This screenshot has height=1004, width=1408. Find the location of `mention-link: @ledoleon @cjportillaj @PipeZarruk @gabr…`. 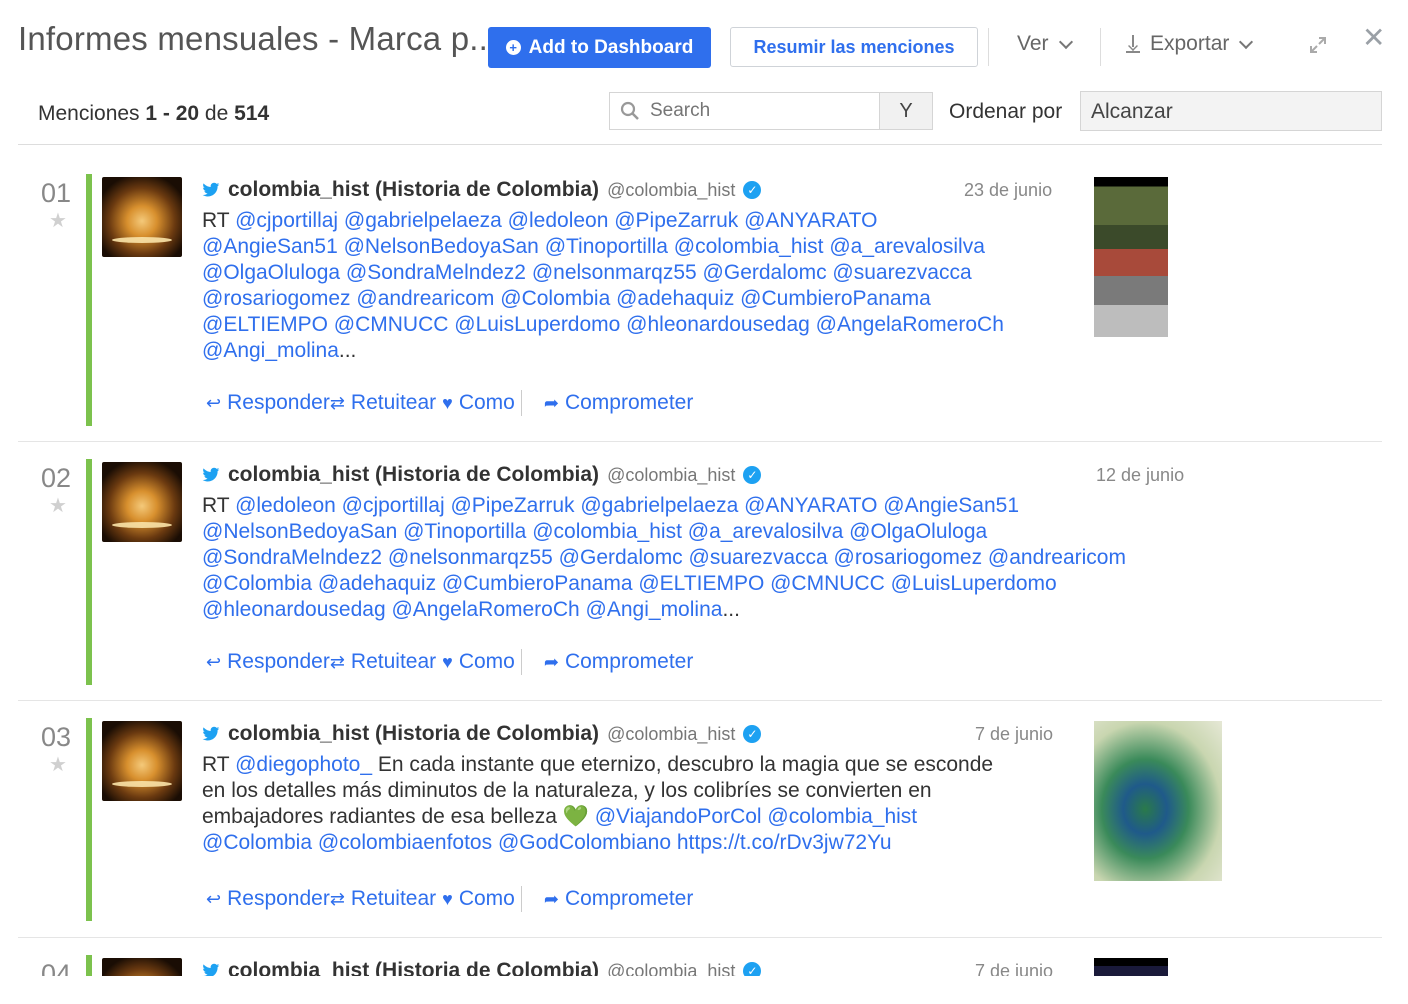

mention-link: @ledoleon @cjportillaj @PipeZarruk @gabr… is located at coordinates (627, 505).